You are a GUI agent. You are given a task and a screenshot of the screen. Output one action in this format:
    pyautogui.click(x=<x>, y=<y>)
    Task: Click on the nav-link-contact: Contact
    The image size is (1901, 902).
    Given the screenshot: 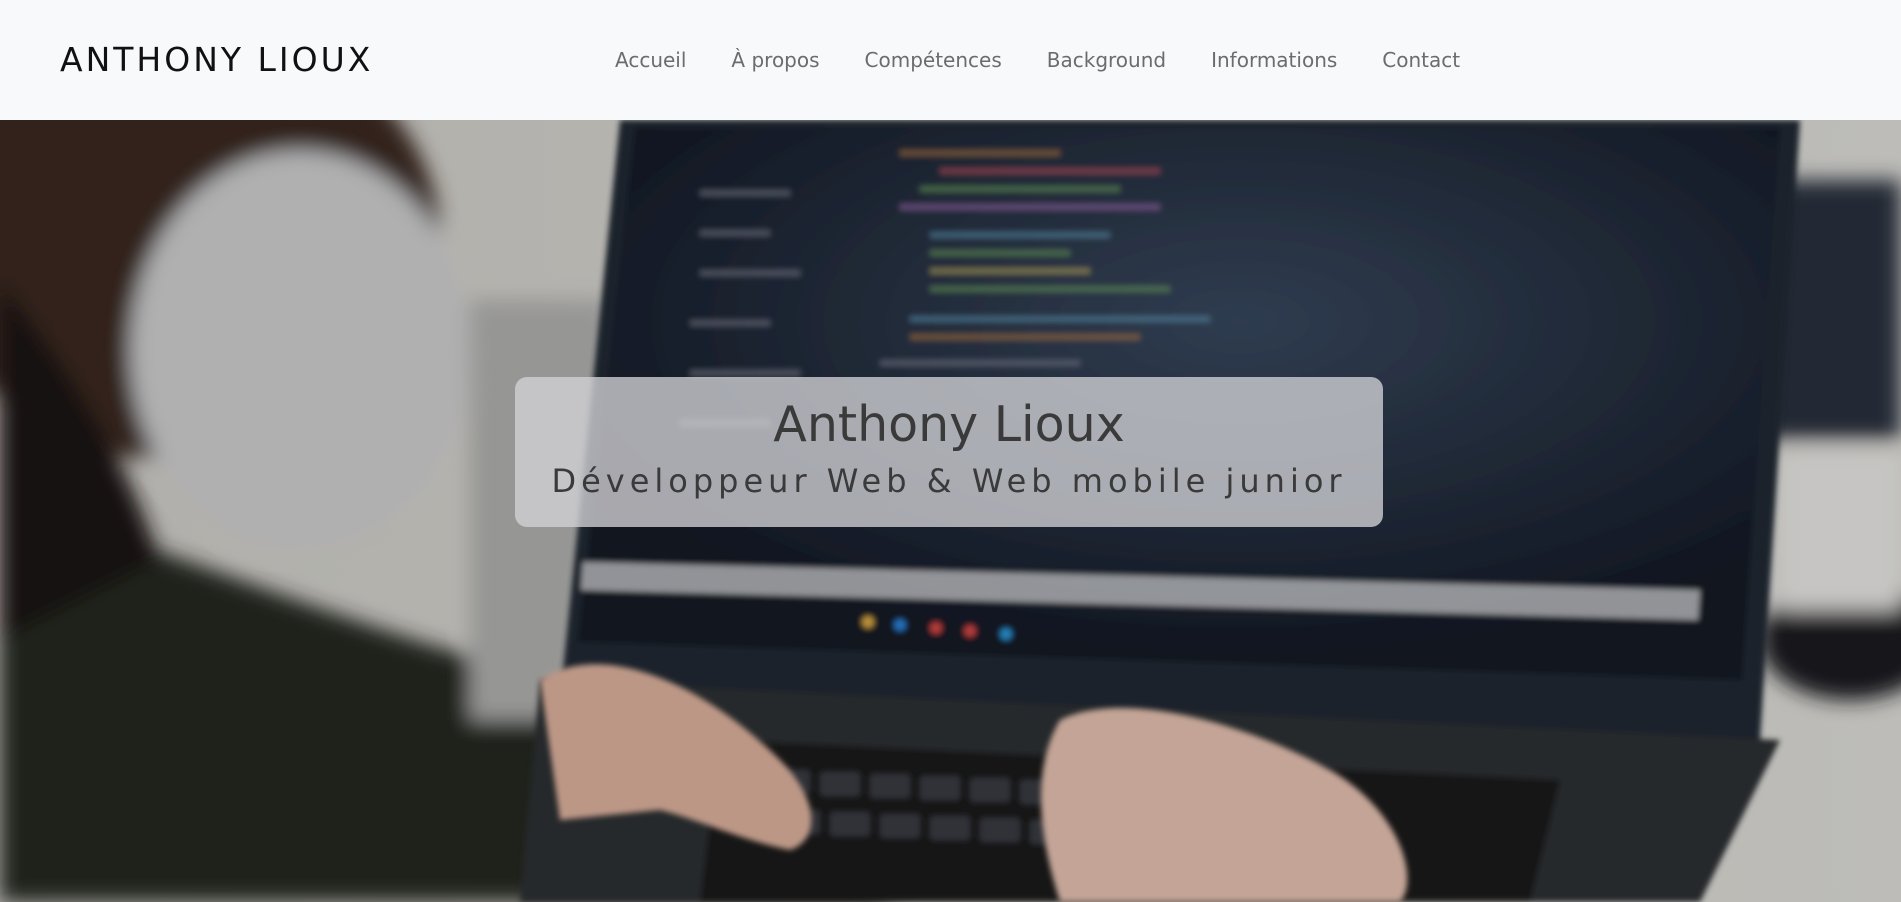 What is the action you would take?
    pyautogui.click(x=1421, y=60)
    